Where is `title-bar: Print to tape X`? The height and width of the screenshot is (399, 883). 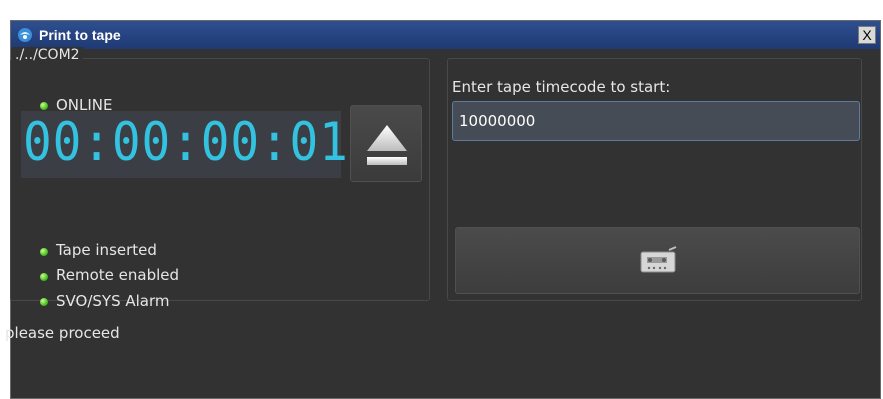 title-bar: Print to tape X is located at coordinates (445, 35).